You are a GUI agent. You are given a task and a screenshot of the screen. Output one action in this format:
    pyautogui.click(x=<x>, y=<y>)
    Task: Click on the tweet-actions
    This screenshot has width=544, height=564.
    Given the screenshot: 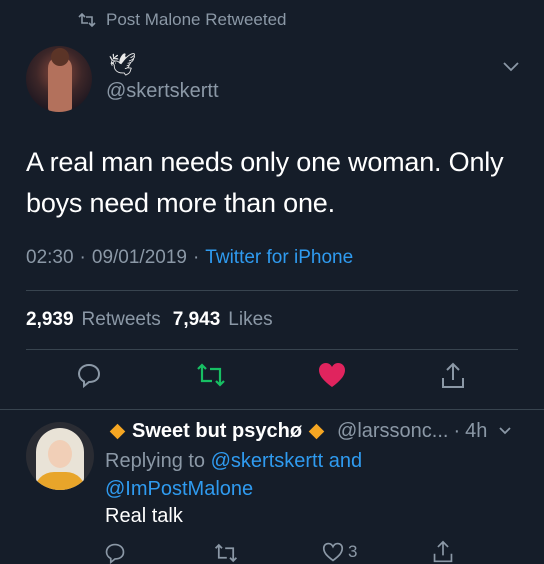 What is the action you would take?
    pyautogui.click(x=272, y=379)
    